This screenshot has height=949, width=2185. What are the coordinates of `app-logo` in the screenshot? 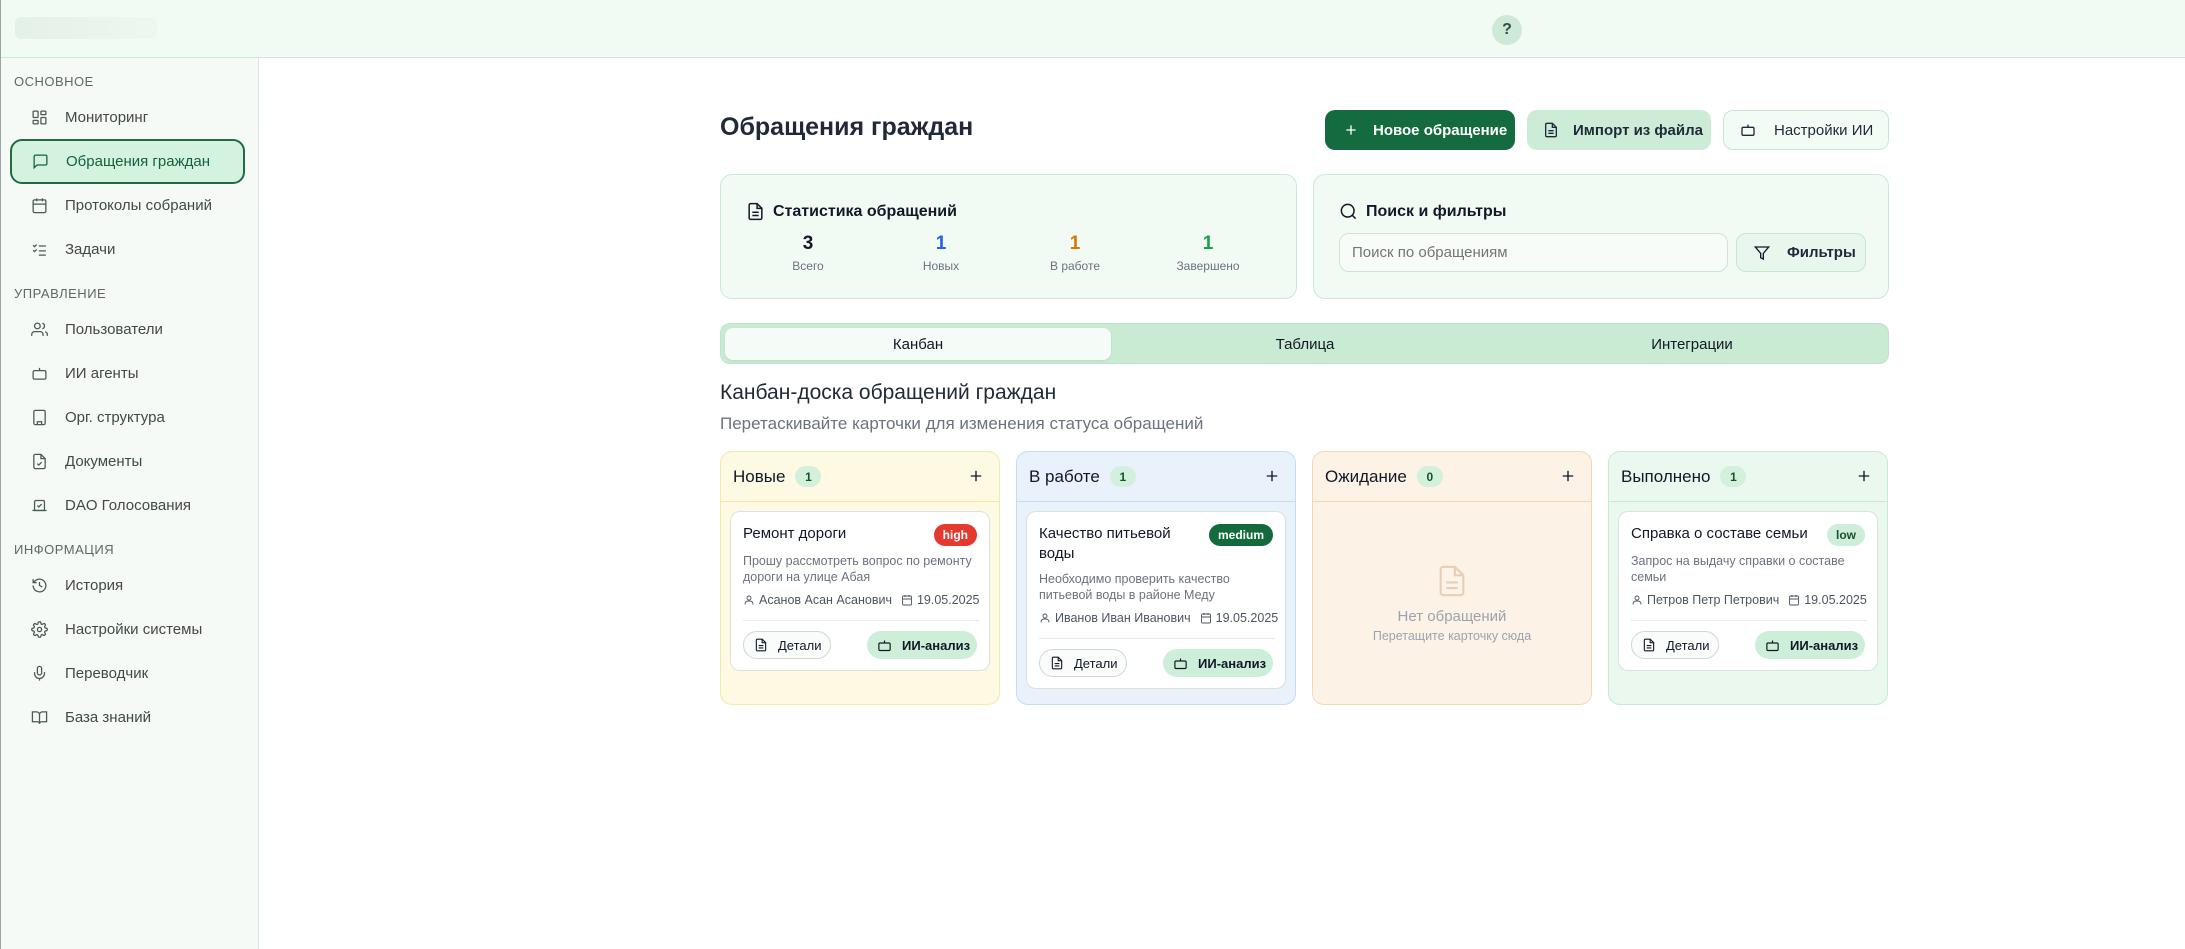 It's located at (86, 28).